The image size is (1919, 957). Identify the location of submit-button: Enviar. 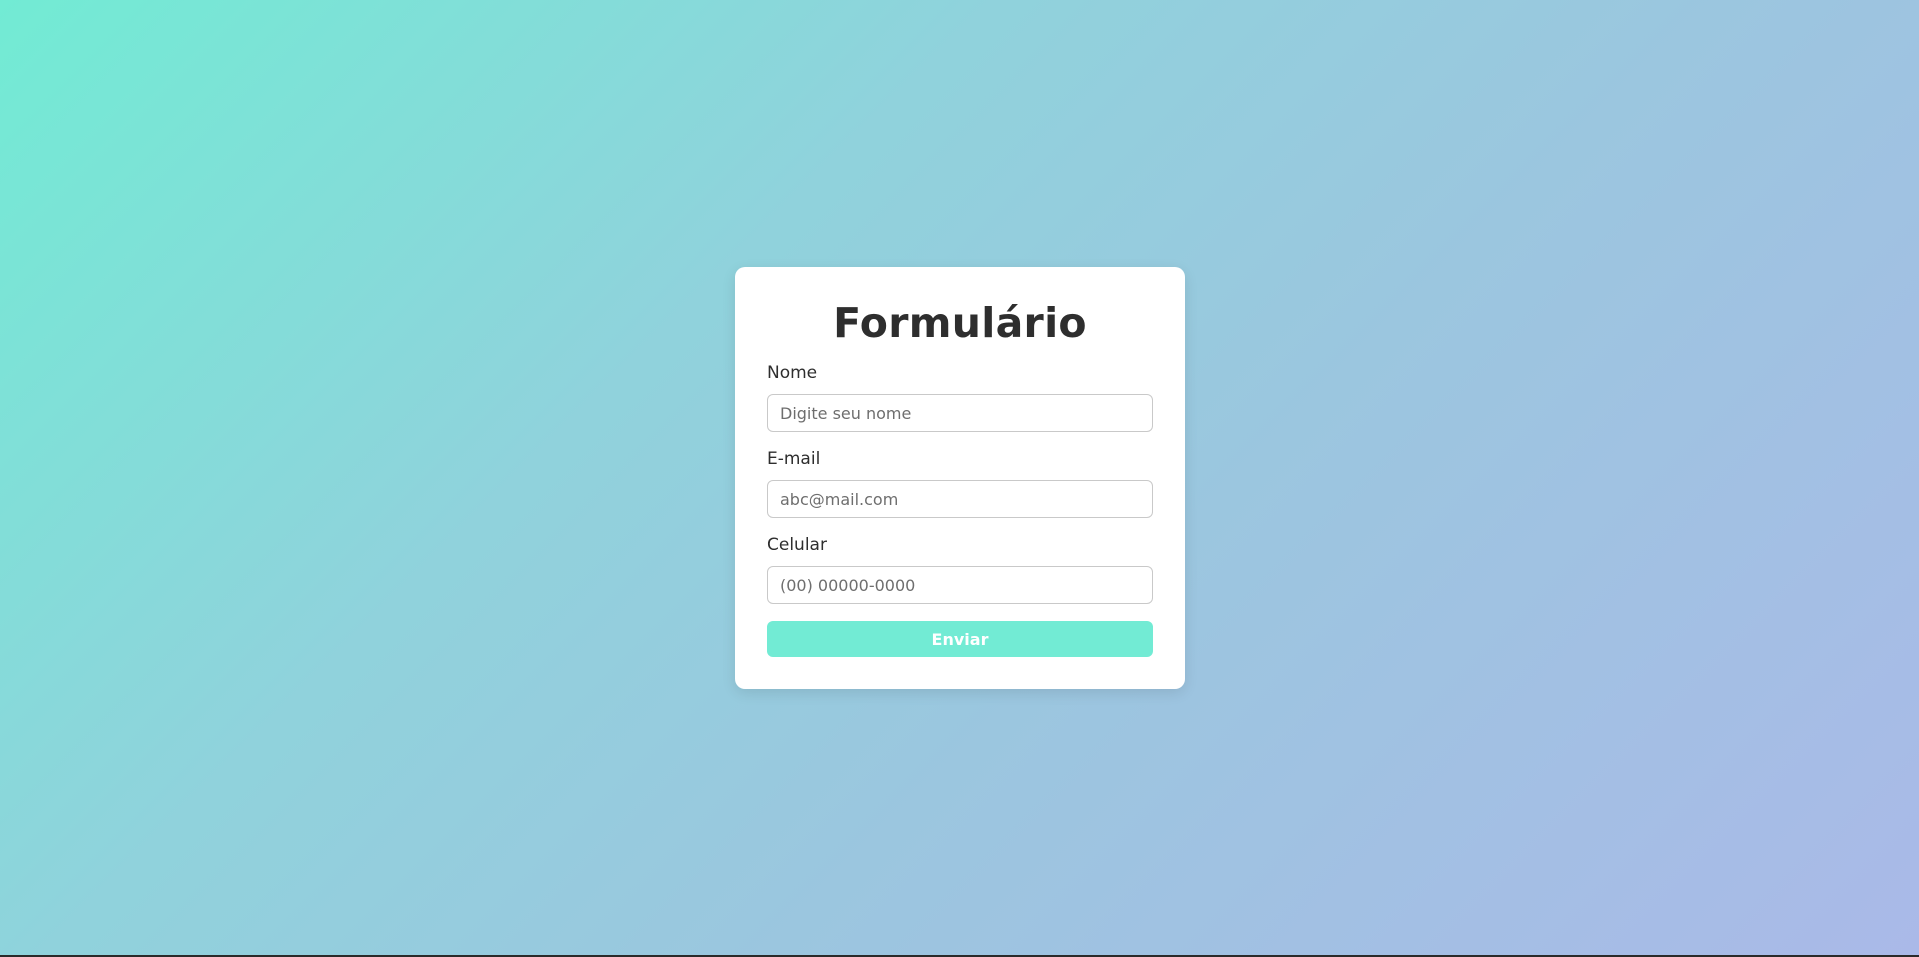
(960, 639).